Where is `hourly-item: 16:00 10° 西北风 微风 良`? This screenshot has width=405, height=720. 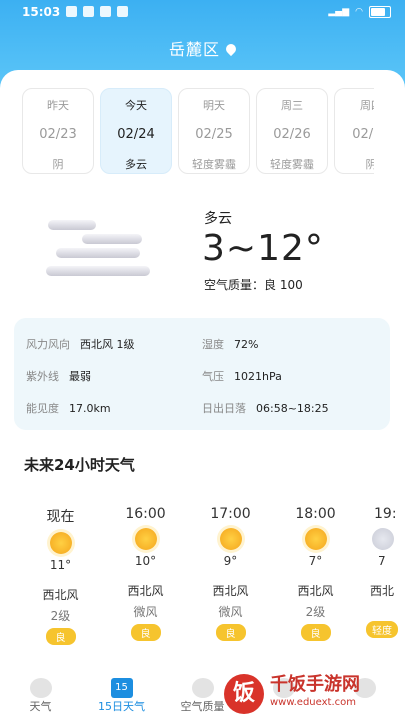 hourly-item: 16:00 10° 西北风 微风 良 is located at coordinates (145, 573).